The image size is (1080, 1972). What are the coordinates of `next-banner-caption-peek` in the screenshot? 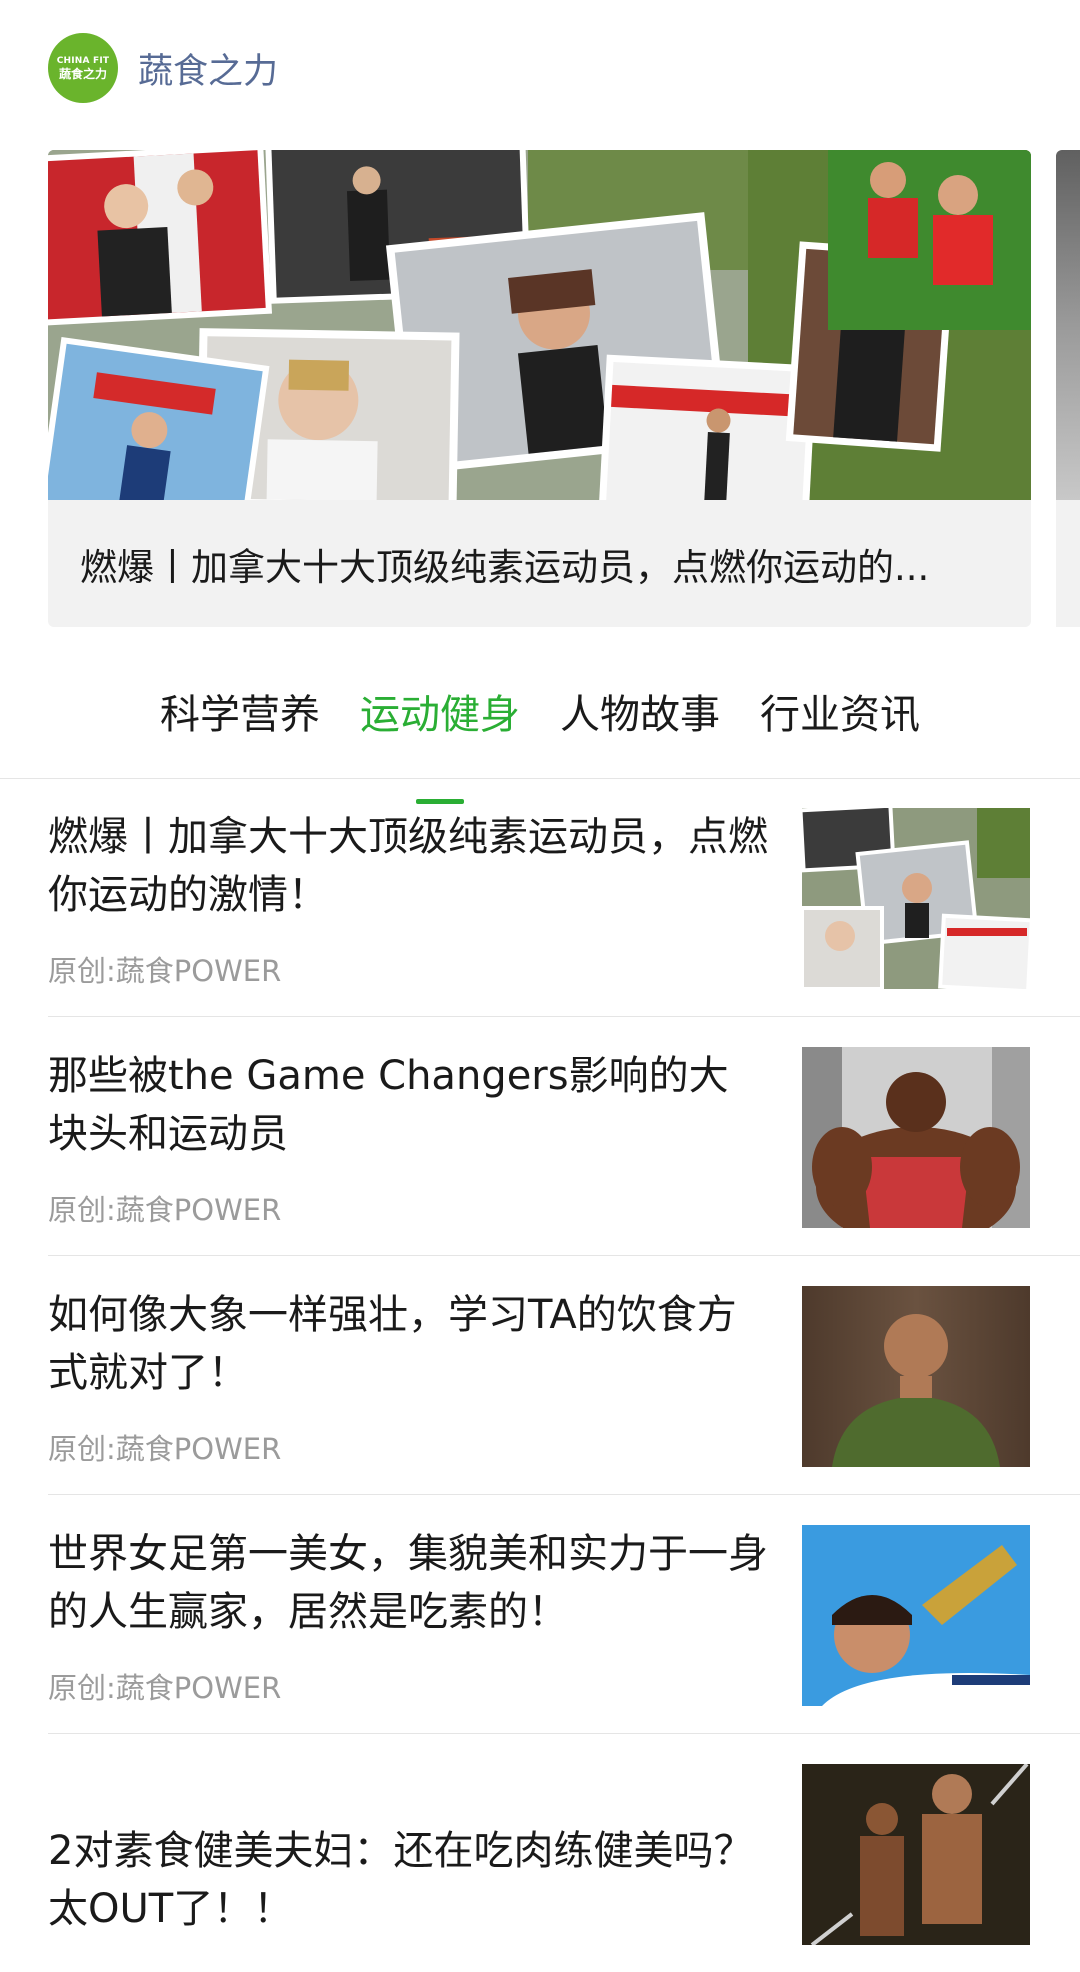 It's located at (1068, 563).